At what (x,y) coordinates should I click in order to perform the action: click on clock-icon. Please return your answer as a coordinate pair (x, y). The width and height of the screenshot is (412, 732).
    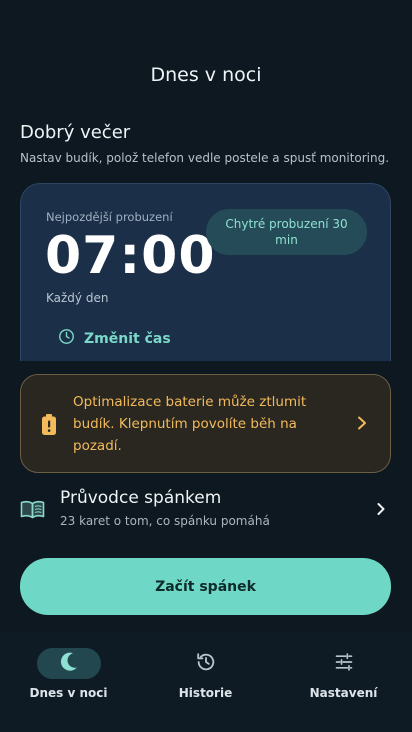
    Looking at the image, I should click on (66, 338).